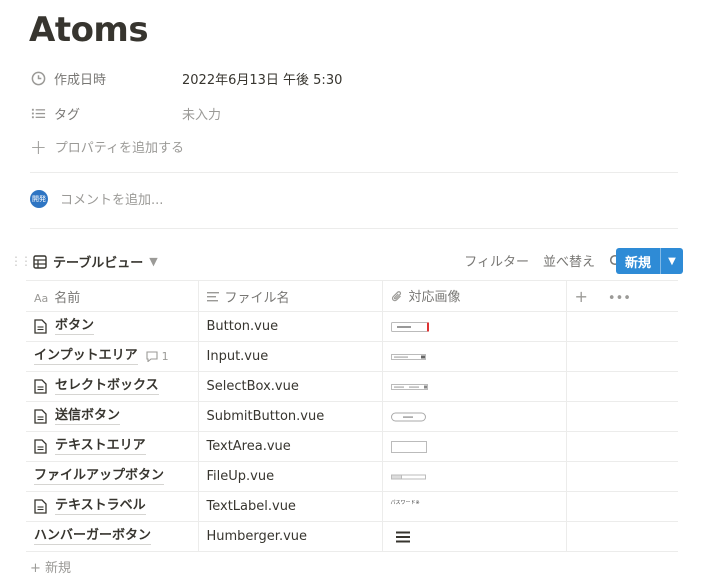 This screenshot has width=720, height=576. Describe the element at coordinates (473, 506) in the screenshot. I see `row-image: パスワード※` at that location.